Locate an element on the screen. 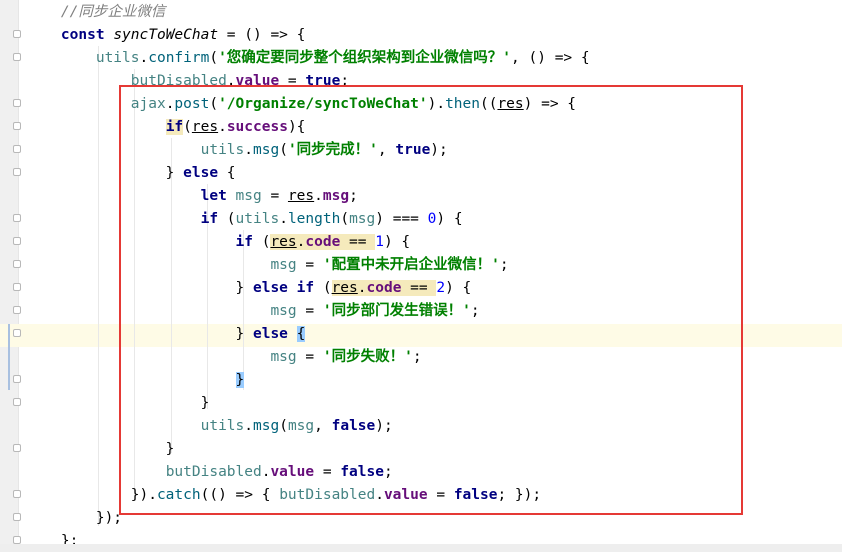 The width and height of the screenshot is (842, 553). code-token: utils is located at coordinates (222, 426).